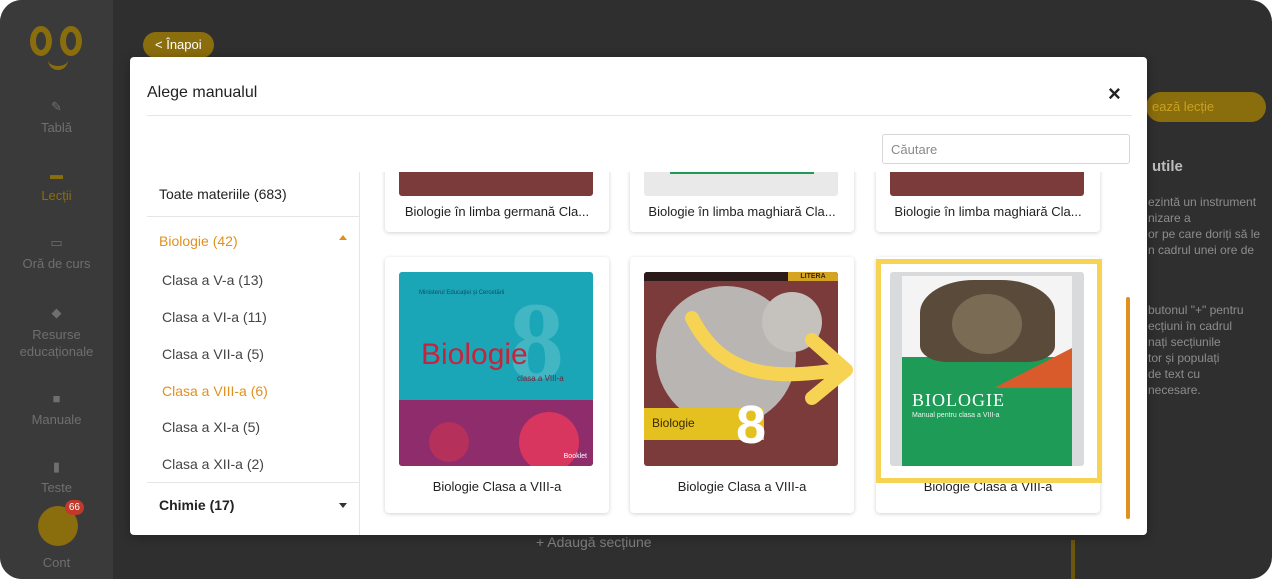 The height and width of the screenshot is (579, 1272). What do you see at coordinates (56, 117) in the screenshot?
I see `sidebar-item-tabla: ✎ Tablă` at bounding box center [56, 117].